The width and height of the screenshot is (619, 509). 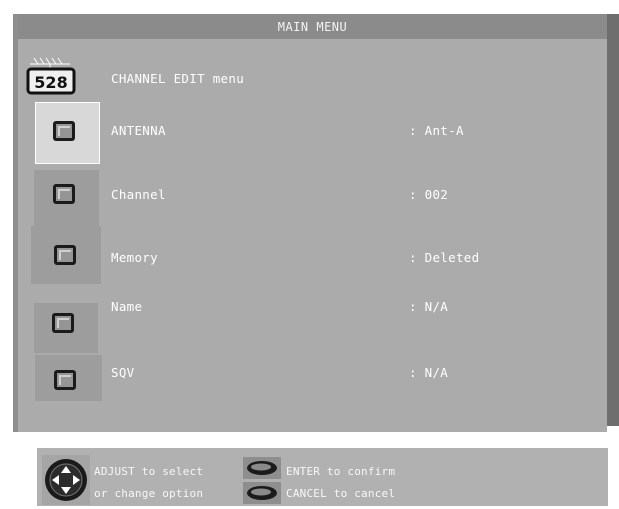 What do you see at coordinates (614, 477) in the screenshot?
I see `footer-edge` at bounding box center [614, 477].